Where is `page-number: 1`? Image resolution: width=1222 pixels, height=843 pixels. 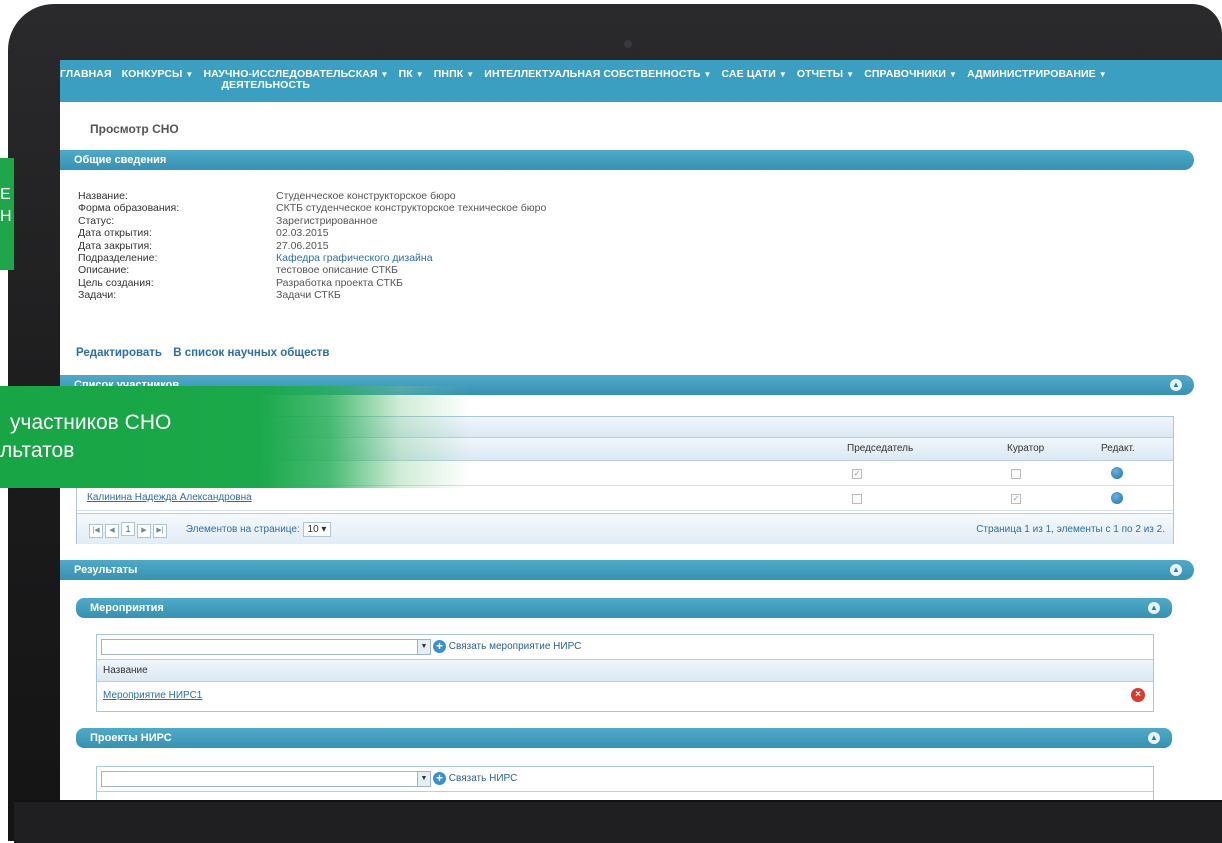 page-number: 1 is located at coordinates (128, 529).